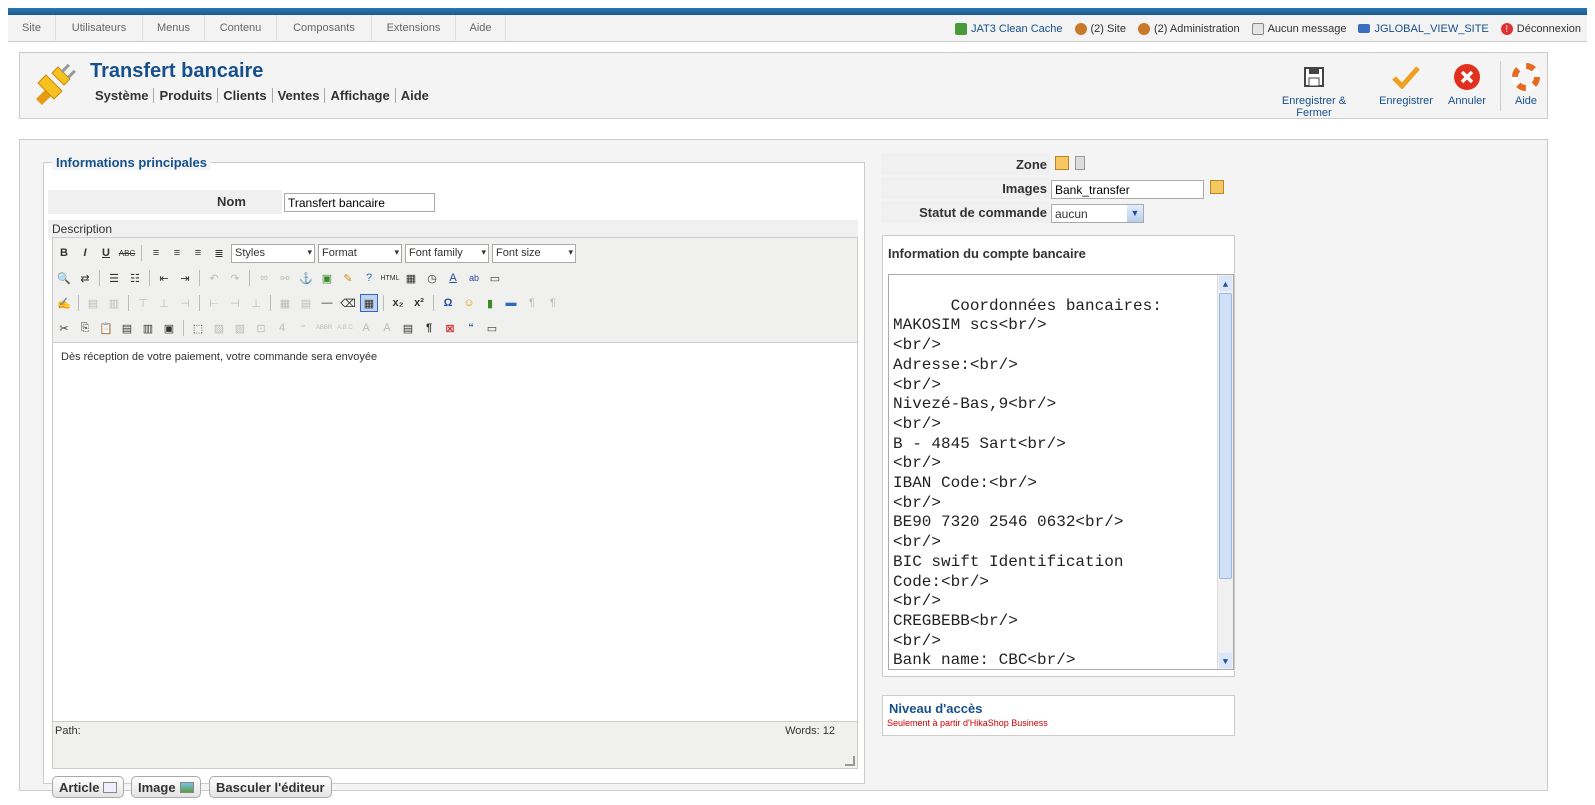 This screenshot has height=805, width=1595. What do you see at coordinates (327, 278) in the screenshot?
I see `image-icon: ▣` at bounding box center [327, 278].